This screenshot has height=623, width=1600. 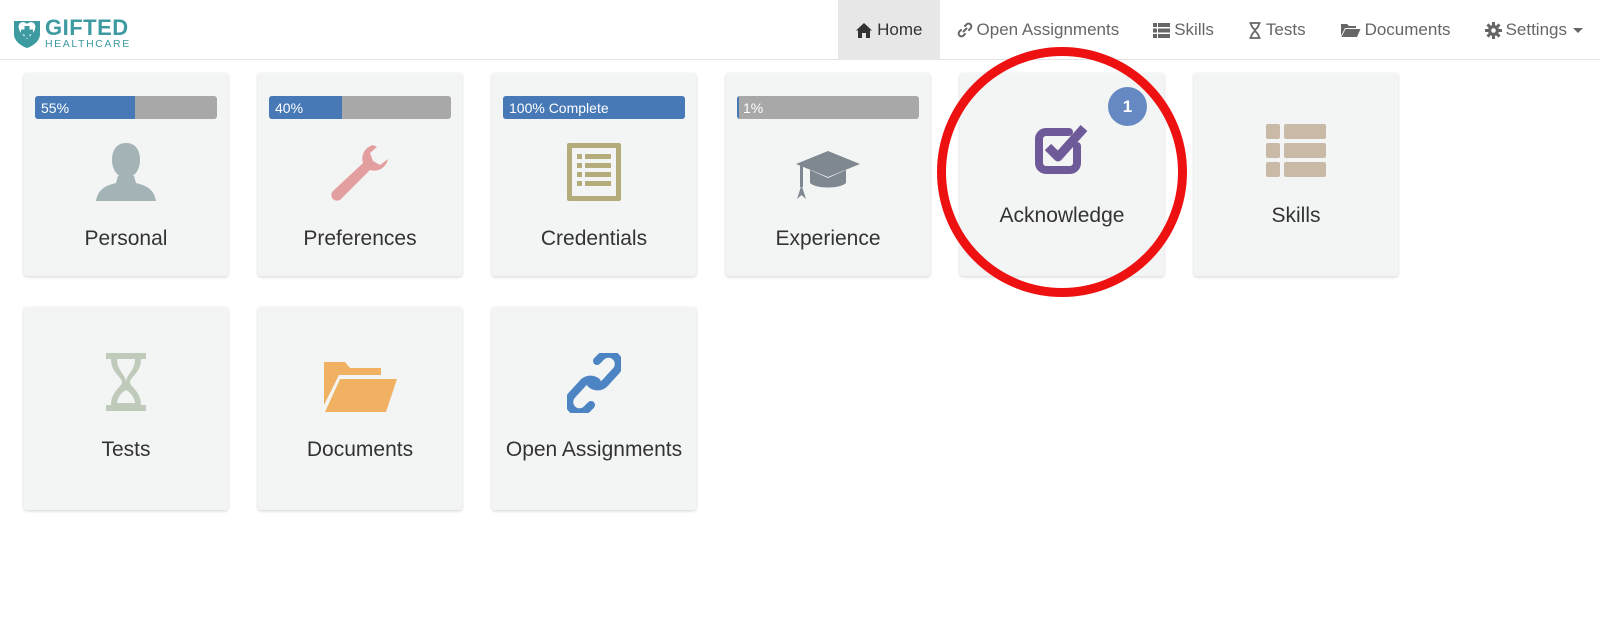 What do you see at coordinates (1127, 106) in the screenshot?
I see `notification-badge: 1` at bounding box center [1127, 106].